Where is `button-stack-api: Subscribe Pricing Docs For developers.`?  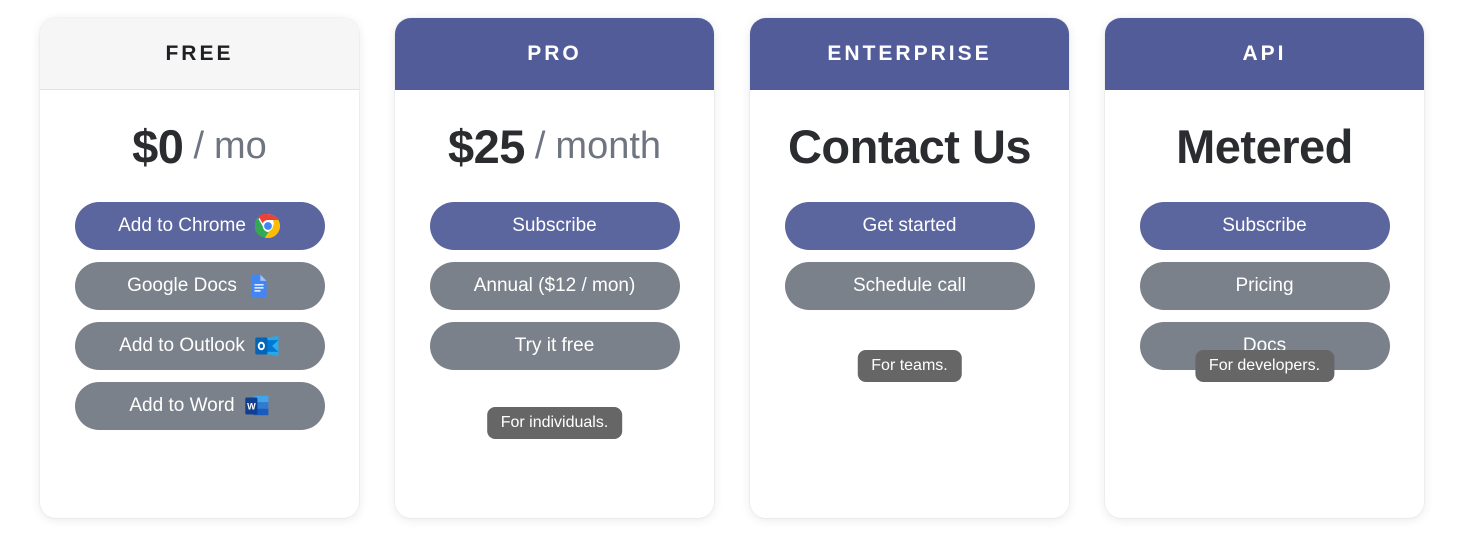
button-stack-api: Subscribe Pricing Docs For developers. is located at coordinates (1264, 360).